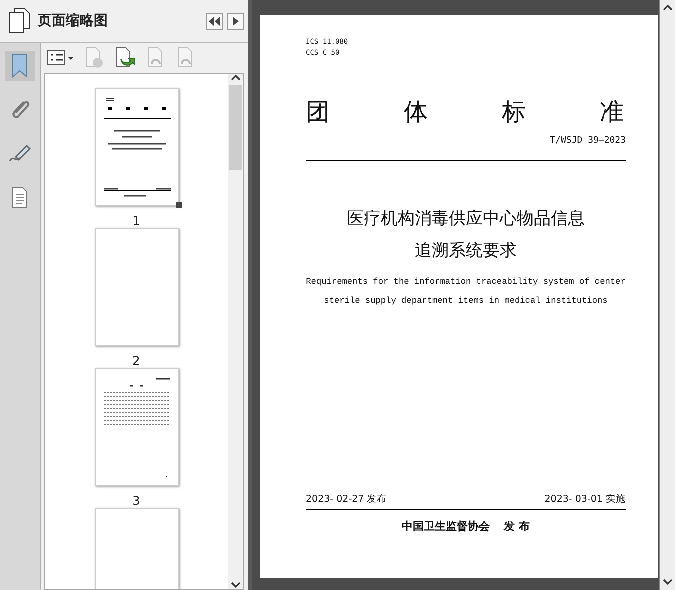  I want to click on heading-character: 标, so click(514, 112).